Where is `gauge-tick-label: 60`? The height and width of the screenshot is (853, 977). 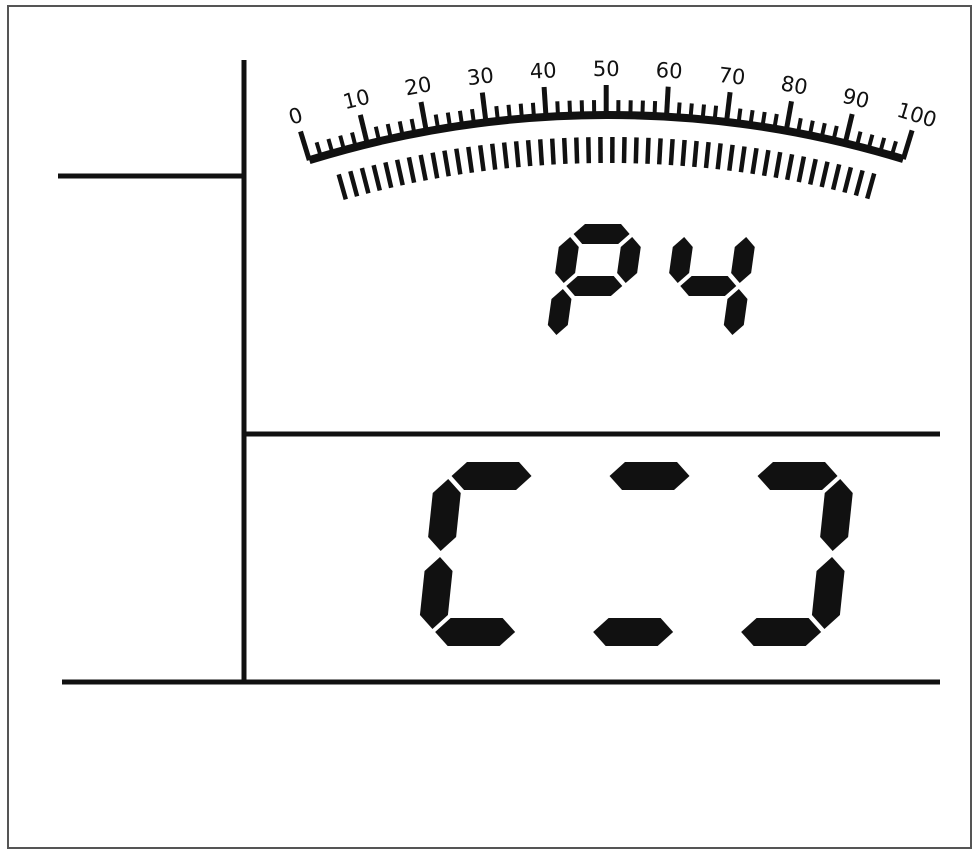 gauge-tick-label: 60 is located at coordinates (669, 70).